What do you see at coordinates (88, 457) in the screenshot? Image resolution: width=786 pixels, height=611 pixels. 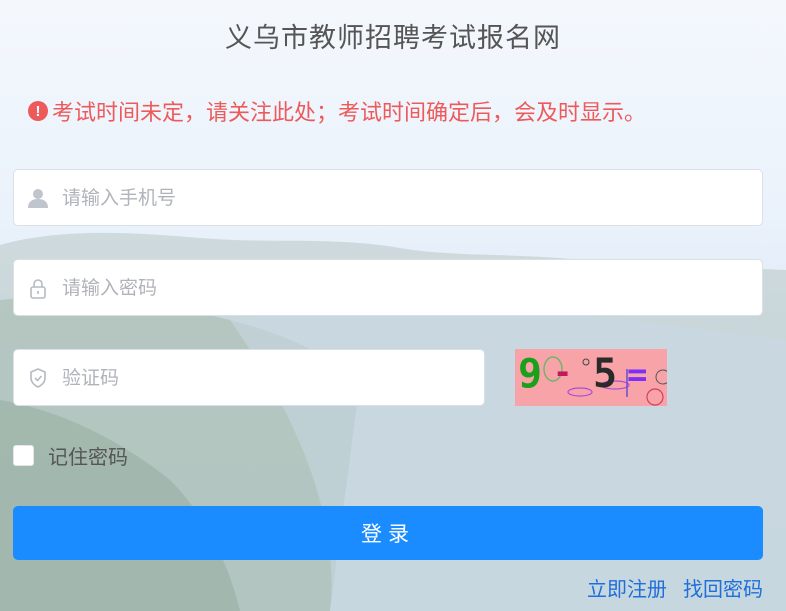 I see `remember-label: 记住密码` at bounding box center [88, 457].